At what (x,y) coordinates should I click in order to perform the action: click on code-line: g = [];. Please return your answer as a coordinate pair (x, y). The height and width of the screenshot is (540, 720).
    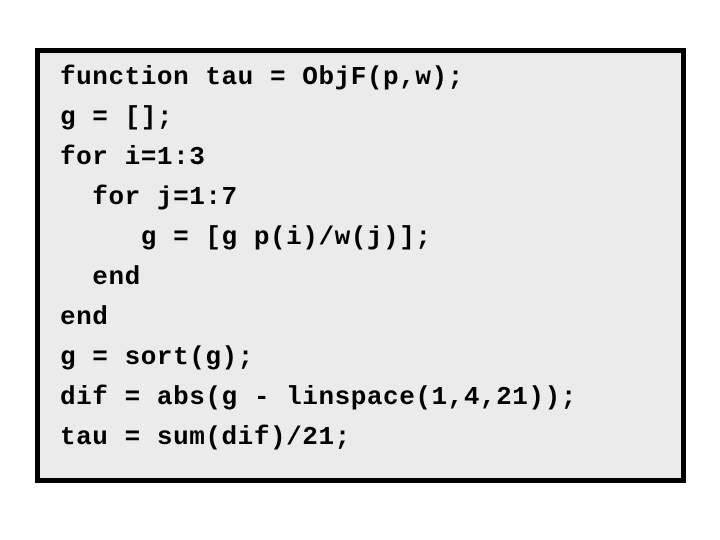
    Looking at the image, I should click on (117, 117).